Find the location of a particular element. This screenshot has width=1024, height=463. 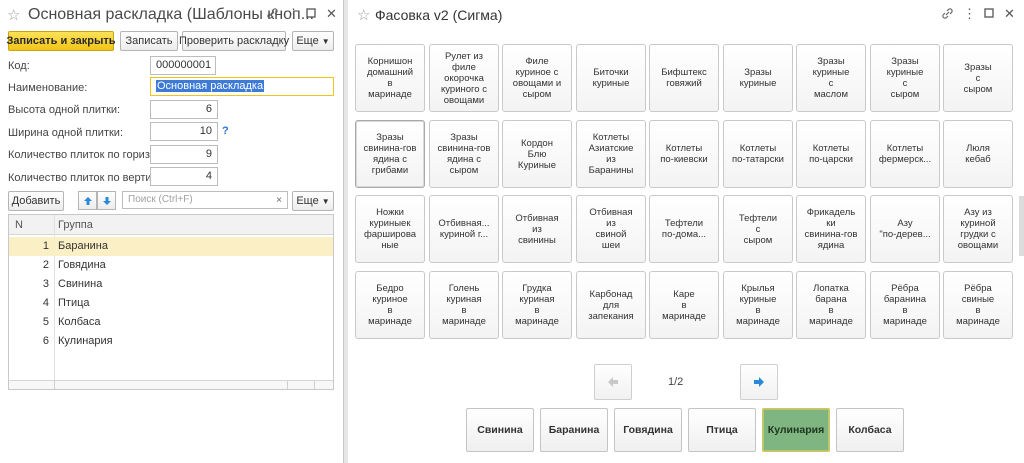

next-page-button is located at coordinates (759, 382).